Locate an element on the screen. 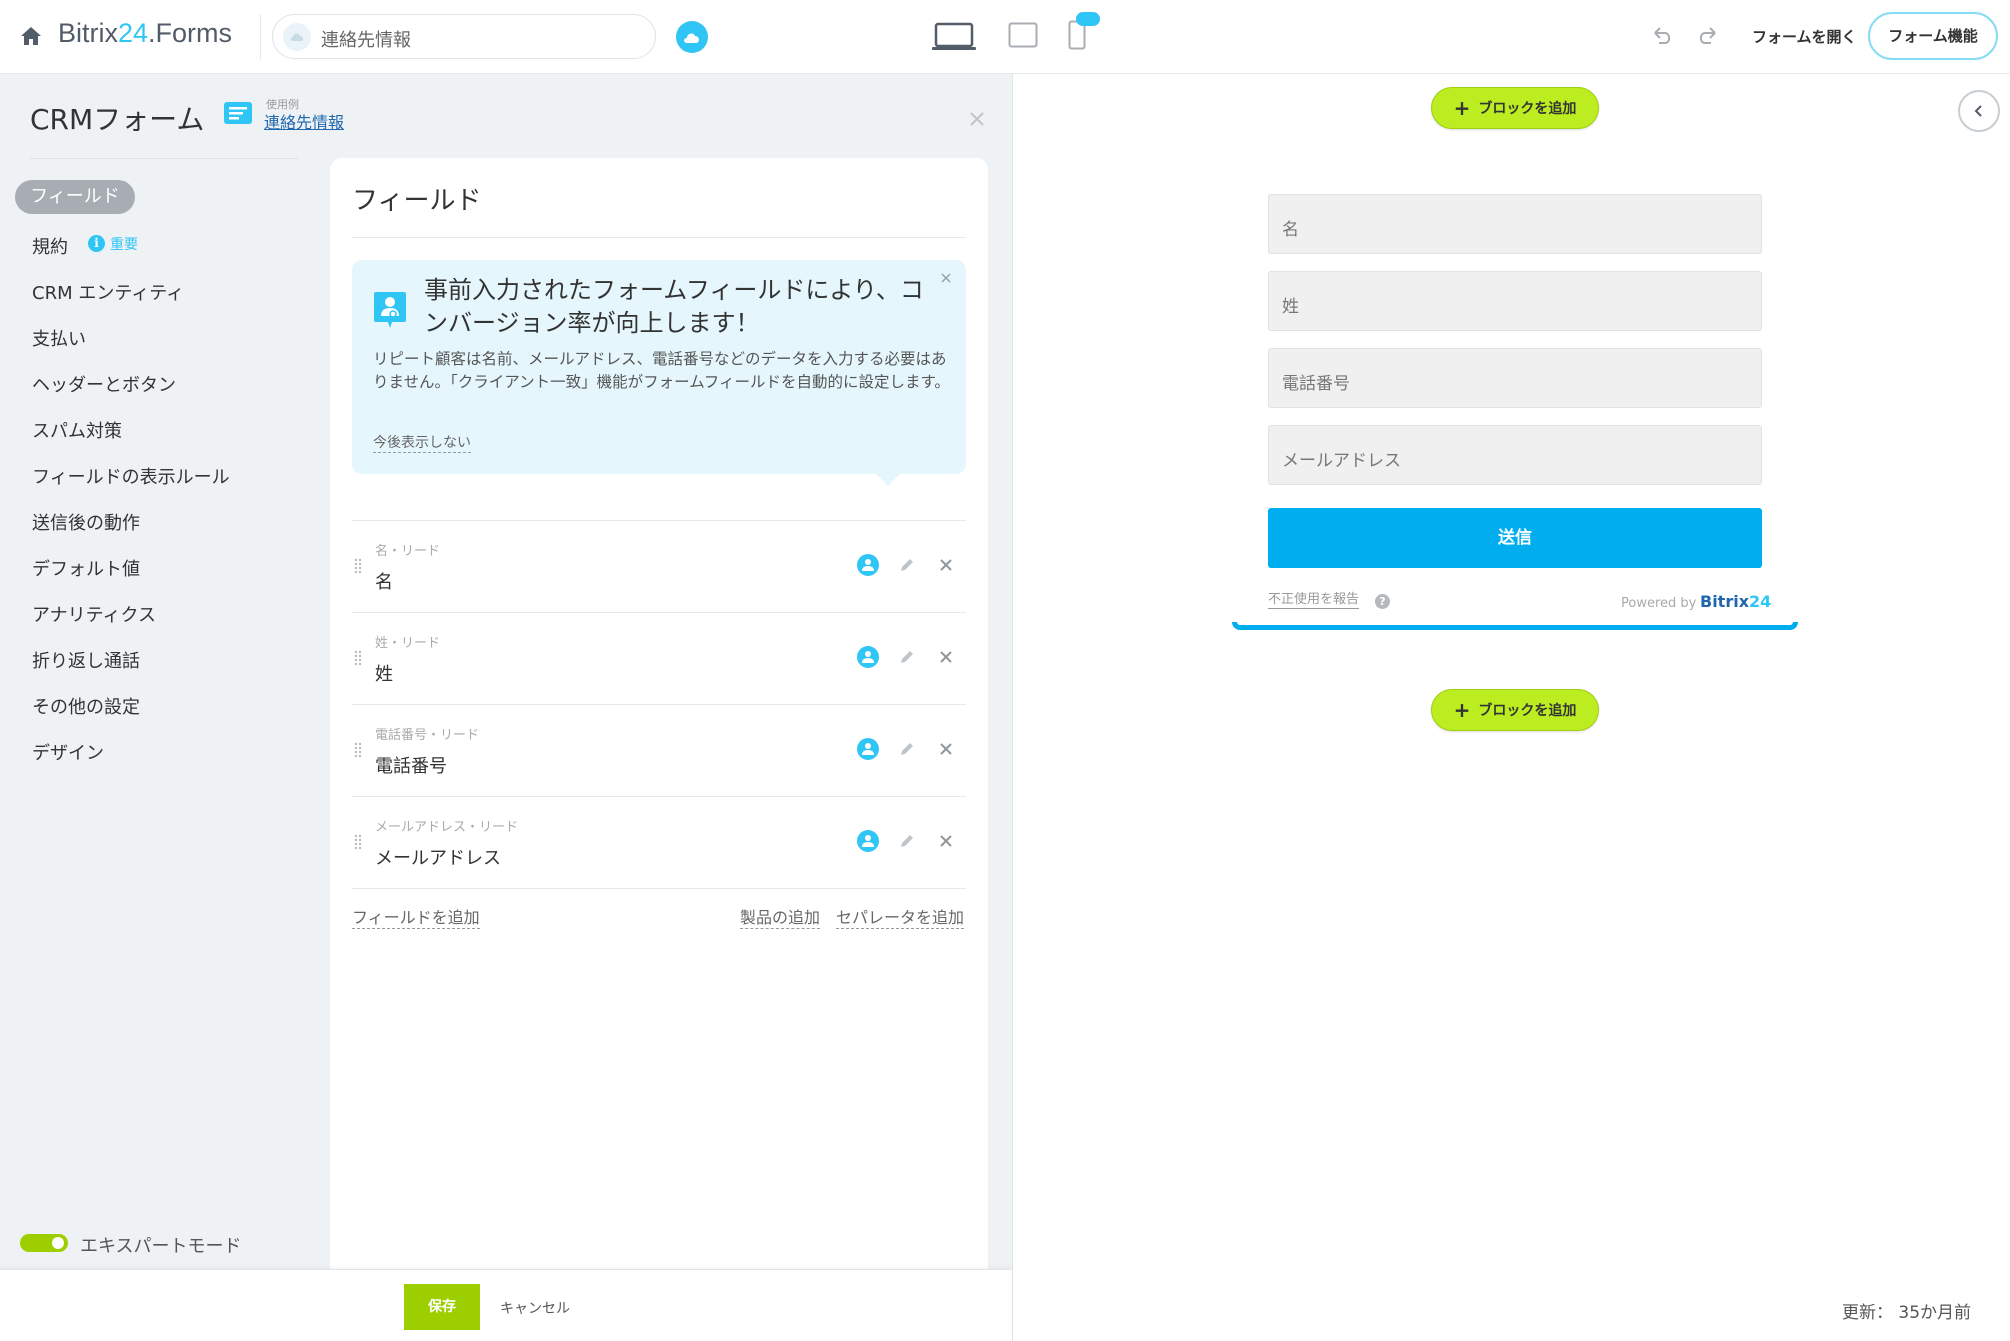 The height and width of the screenshot is (1341, 2010). tip-close-icon is located at coordinates (946, 278).